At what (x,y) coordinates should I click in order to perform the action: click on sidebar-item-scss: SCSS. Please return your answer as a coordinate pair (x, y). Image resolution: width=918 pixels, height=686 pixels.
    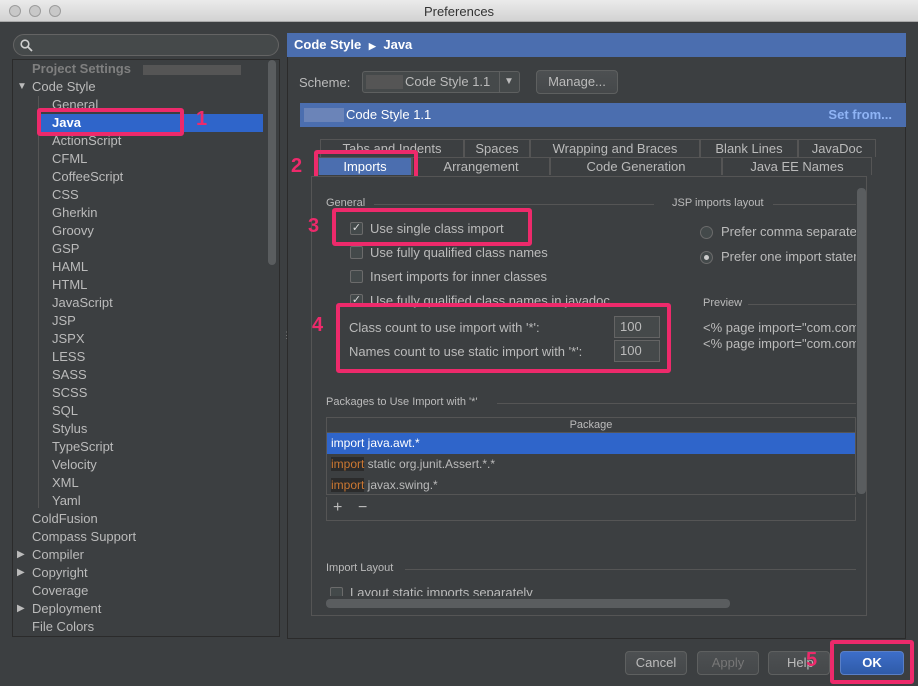
    Looking at the image, I should click on (69, 393).